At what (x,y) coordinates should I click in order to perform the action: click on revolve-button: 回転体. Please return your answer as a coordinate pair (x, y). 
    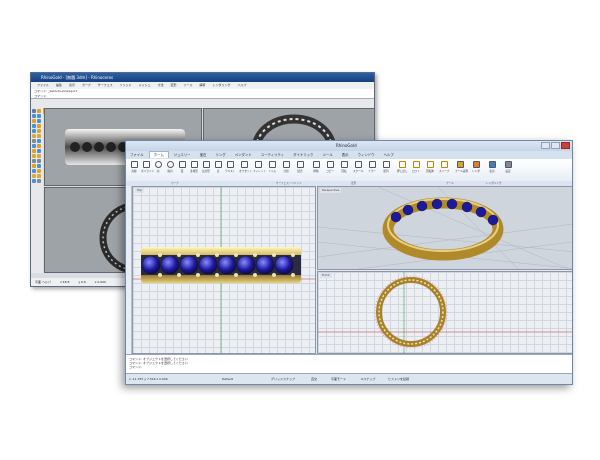
    Looking at the image, I should click on (430, 167).